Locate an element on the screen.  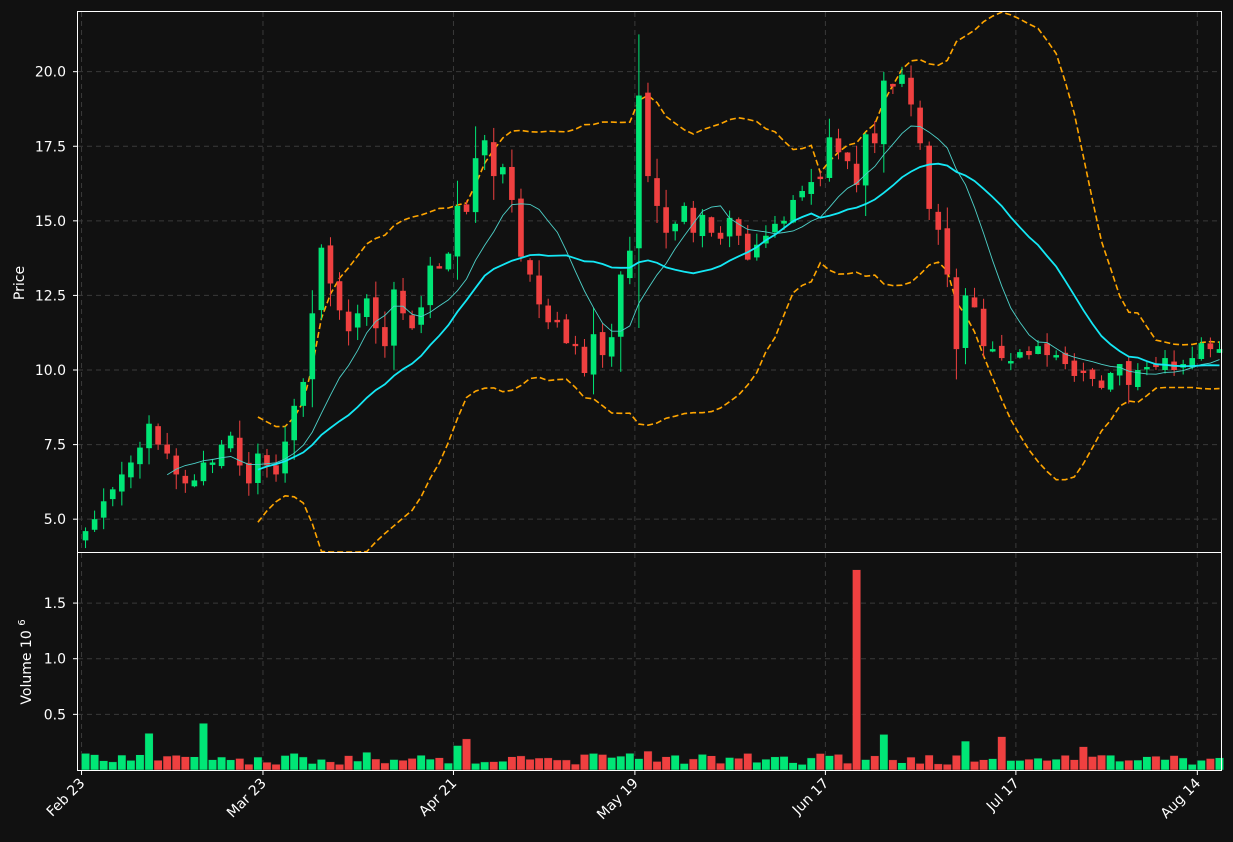
volume-label-base: 10 is located at coordinates (27, 639).